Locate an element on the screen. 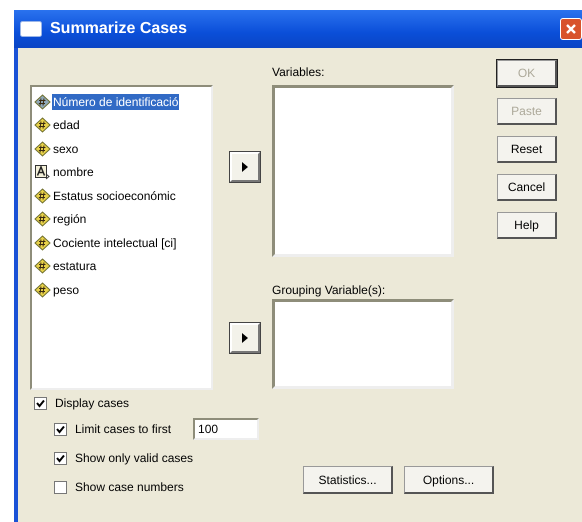 The height and width of the screenshot is (522, 582). variable-name: Número de identificació is located at coordinates (116, 102).